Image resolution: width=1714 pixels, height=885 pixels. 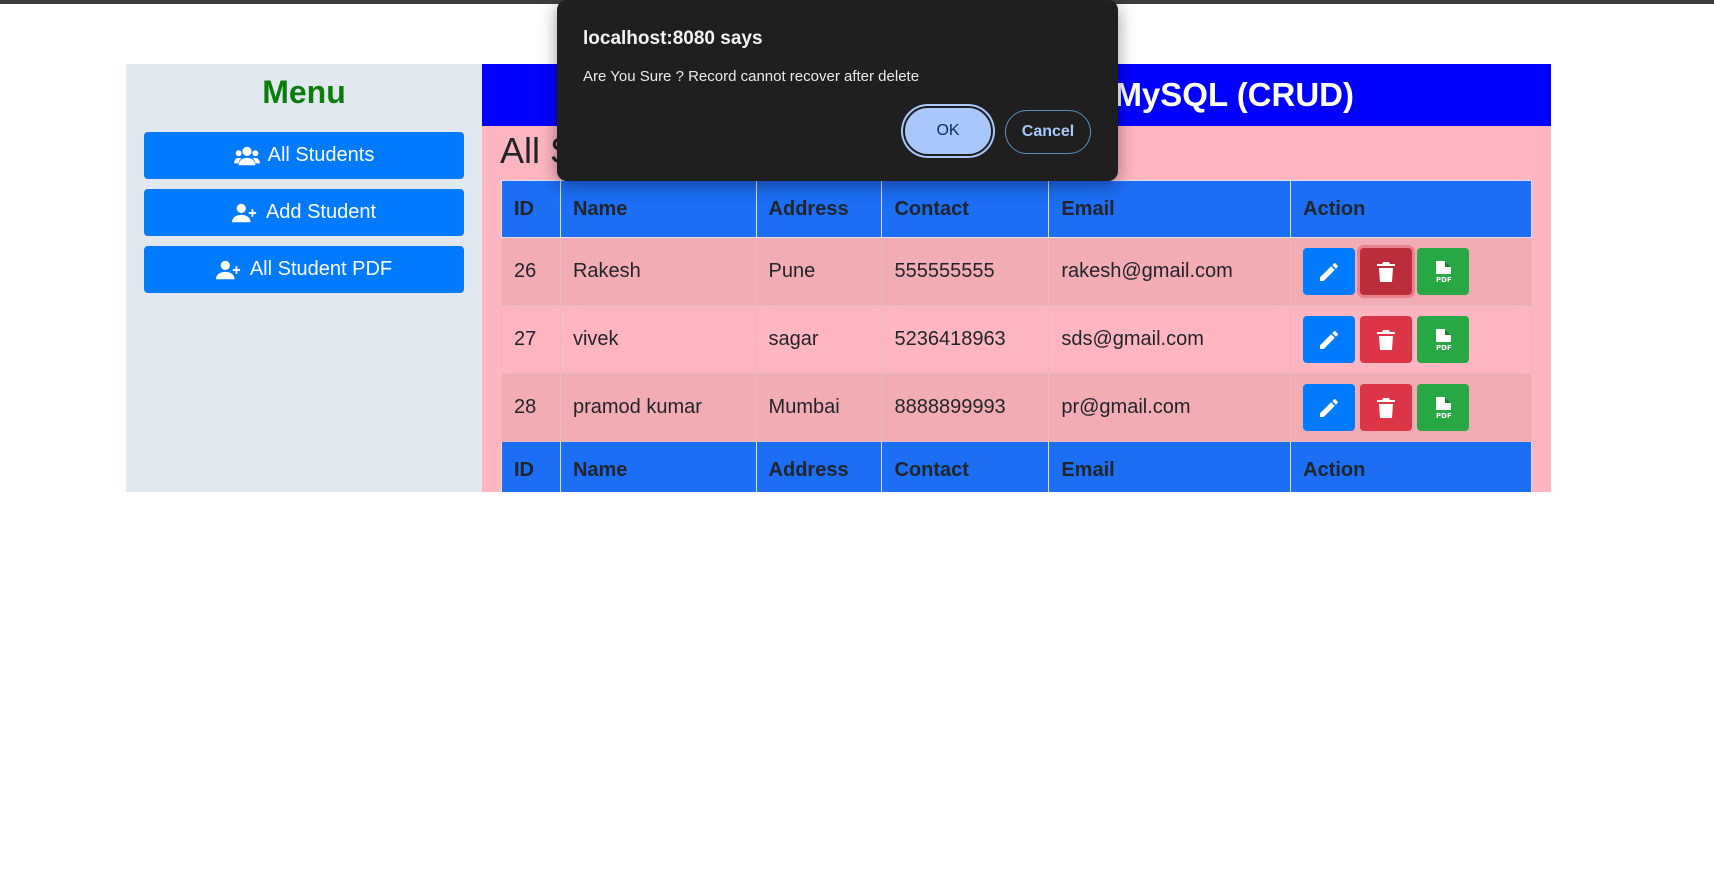 What do you see at coordinates (965, 209) in the screenshot?
I see `column-header-contact: Contact` at bounding box center [965, 209].